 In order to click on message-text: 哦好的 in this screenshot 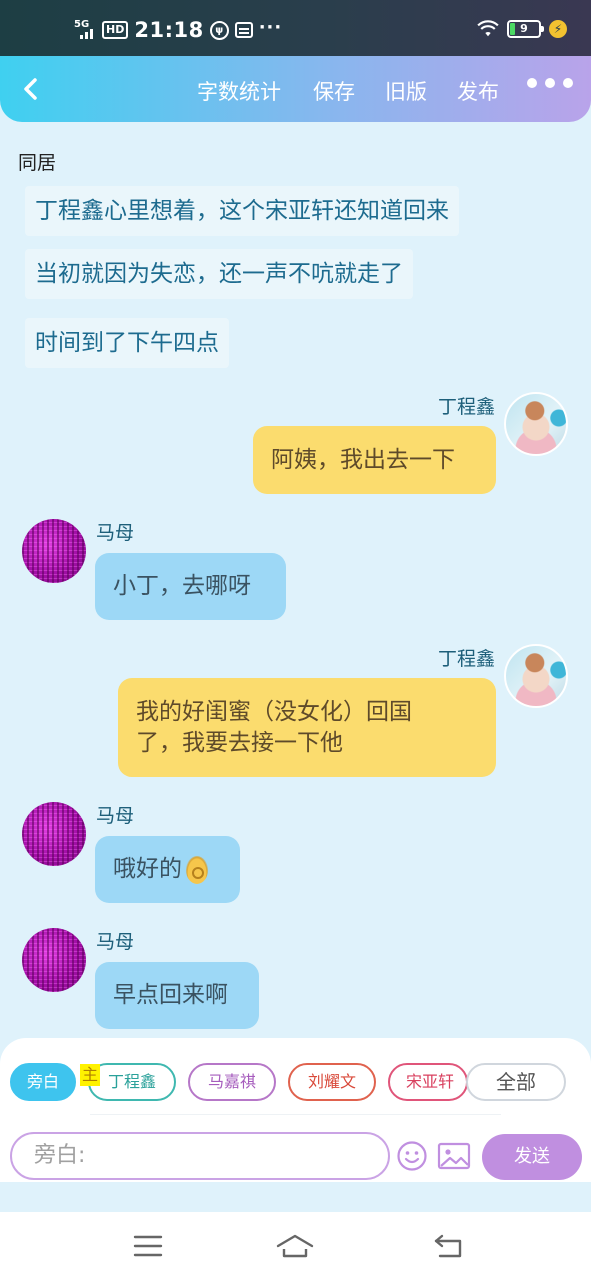, I will do `click(147, 869)`.